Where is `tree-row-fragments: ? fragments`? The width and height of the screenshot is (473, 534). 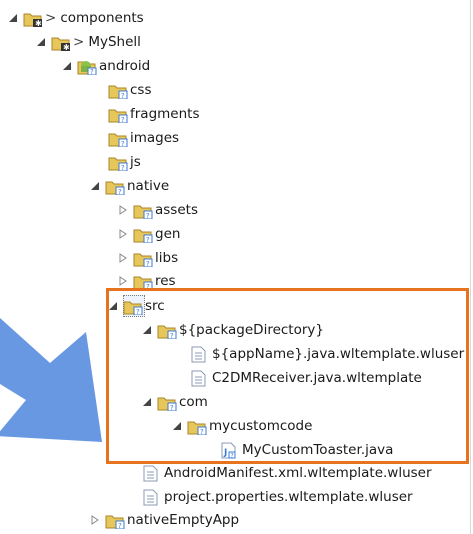 tree-row-fragments: ? fragments is located at coordinates (153, 114).